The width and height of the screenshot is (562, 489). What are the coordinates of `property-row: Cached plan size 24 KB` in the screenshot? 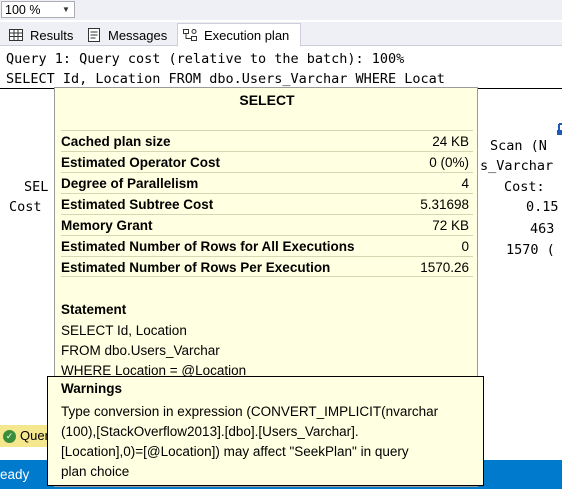 It's located at (267, 140).